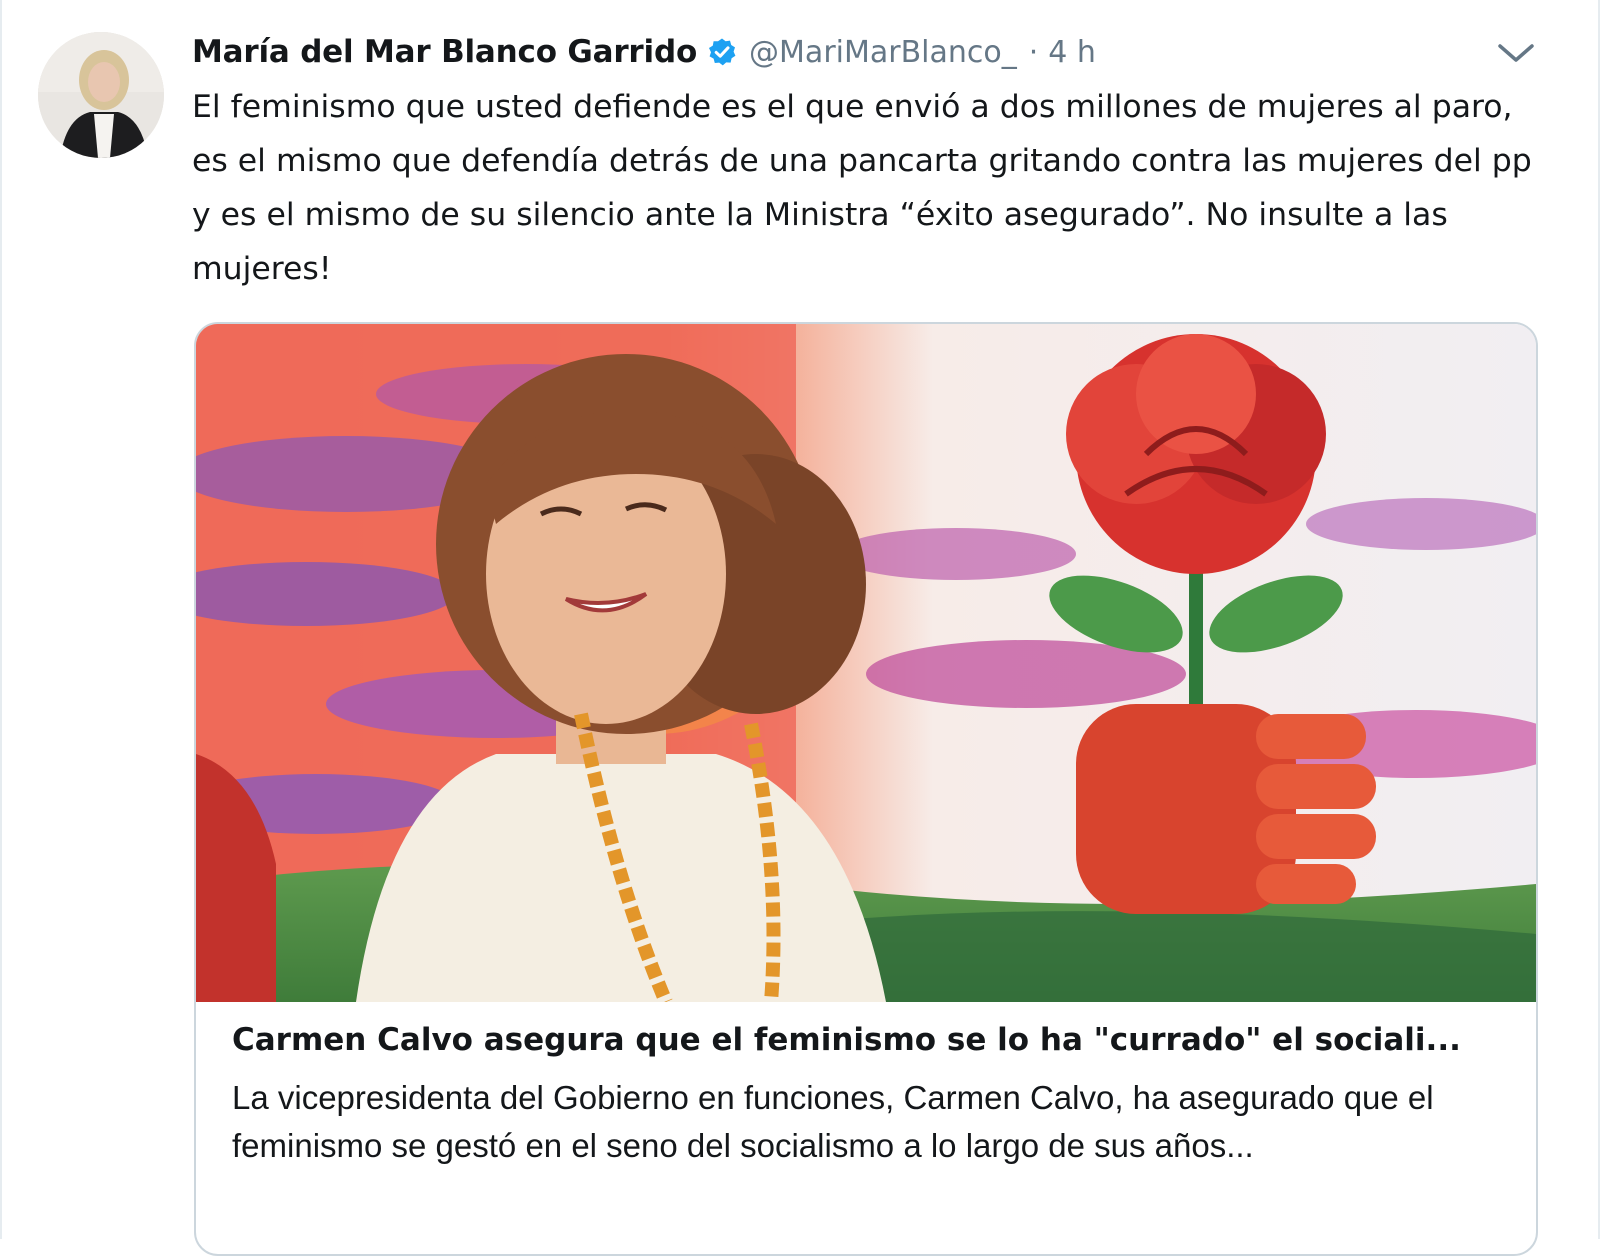 The width and height of the screenshot is (1600, 1256). I want to click on timestamp: 4 h, so click(1072, 52).